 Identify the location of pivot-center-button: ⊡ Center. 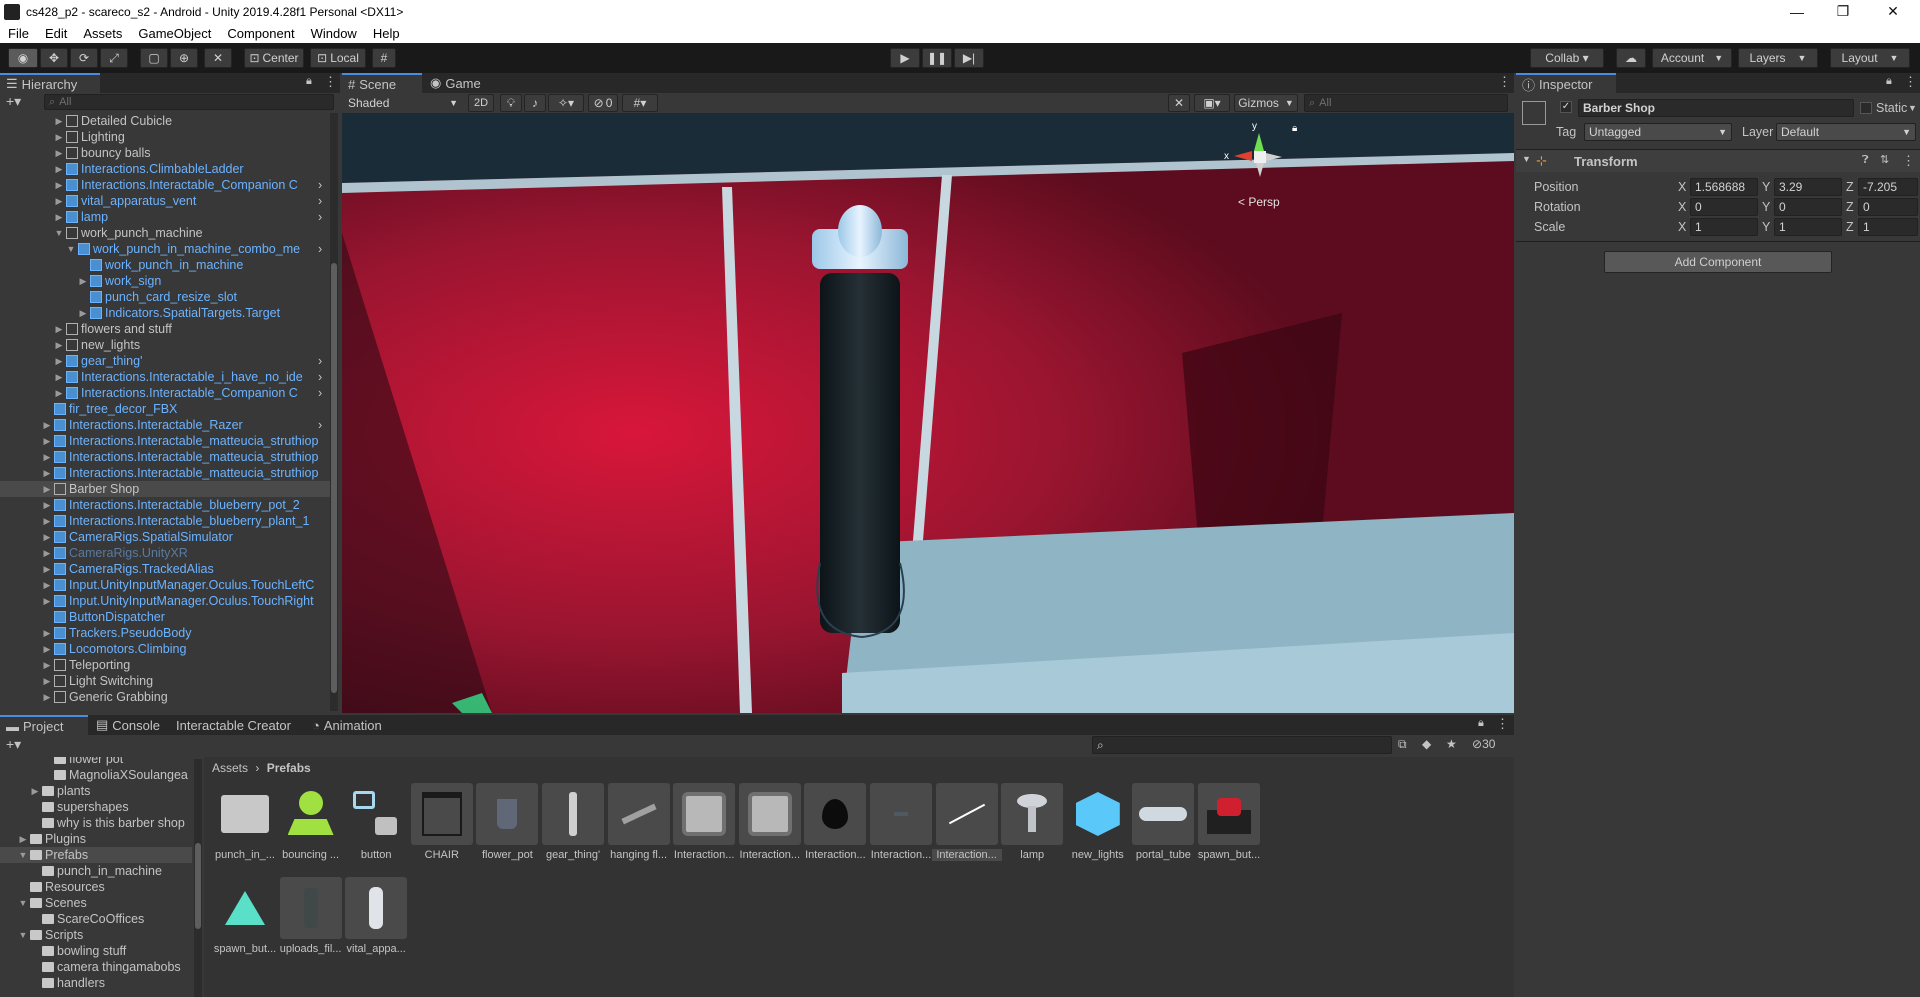
(274, 58).